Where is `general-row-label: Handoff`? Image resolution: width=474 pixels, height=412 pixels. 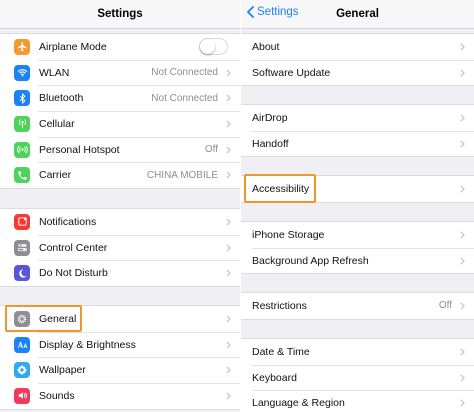
general-row-label: Handoff is located at coordinates (270, 143).